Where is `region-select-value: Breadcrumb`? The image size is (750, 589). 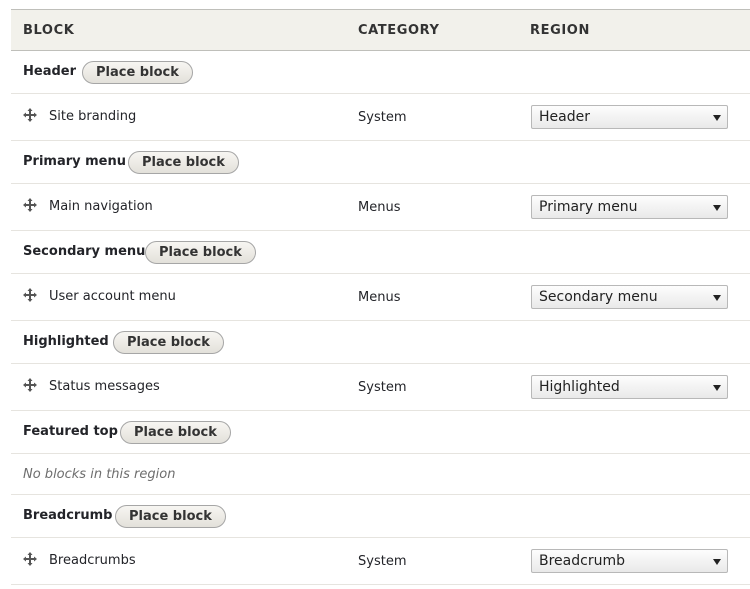 region-select-value: Breadcrumb is located at coordinates (582, 561).